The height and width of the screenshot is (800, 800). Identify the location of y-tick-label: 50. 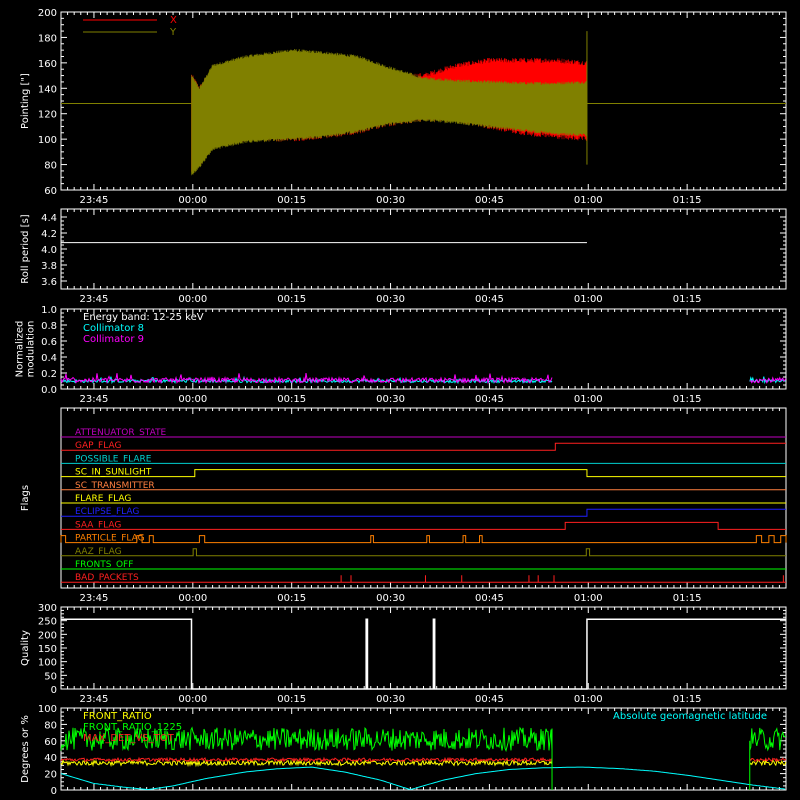
(50, 676).